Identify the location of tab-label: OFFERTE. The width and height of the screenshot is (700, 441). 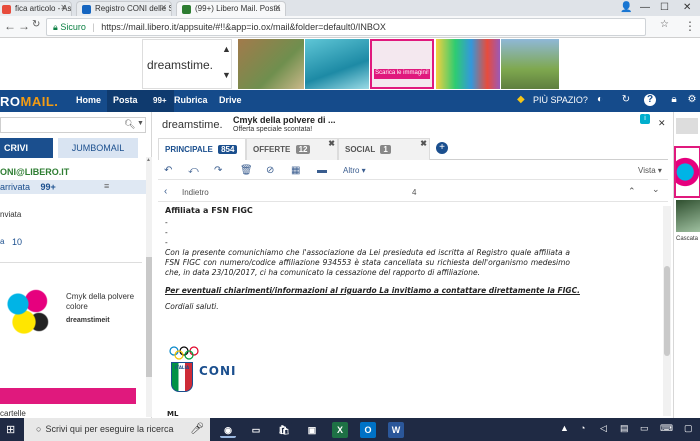
(272, 149).